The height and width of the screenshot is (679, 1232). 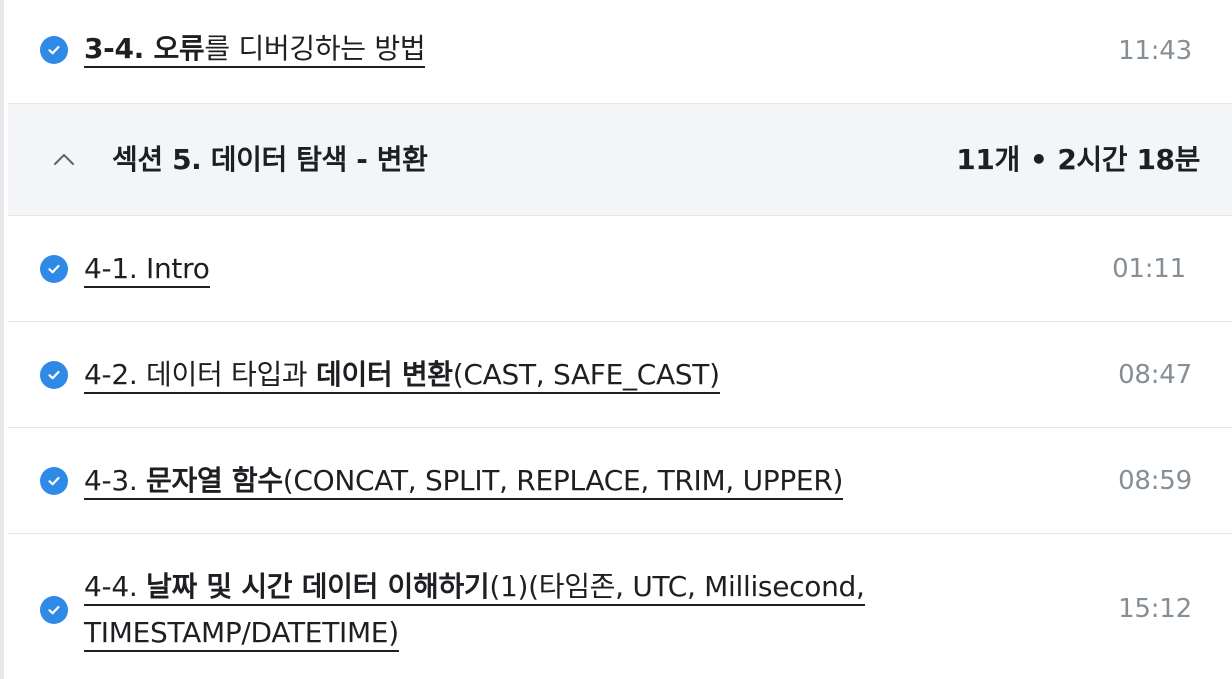 I want to click on lecture-title-bold: 날짜 및 시간 데이터 이해하기, so click(x=318, y=586).